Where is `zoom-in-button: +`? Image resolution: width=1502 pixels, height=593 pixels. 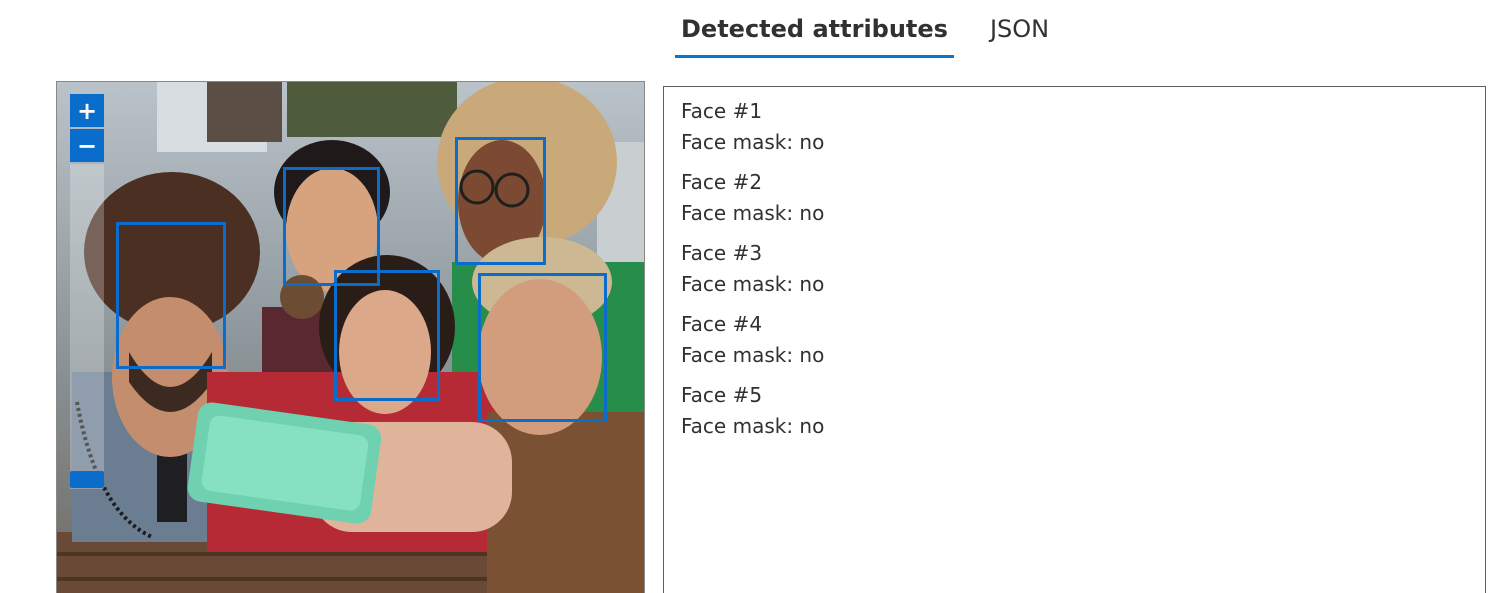 zoom-in-button: + is located at coordinates (87, 110).